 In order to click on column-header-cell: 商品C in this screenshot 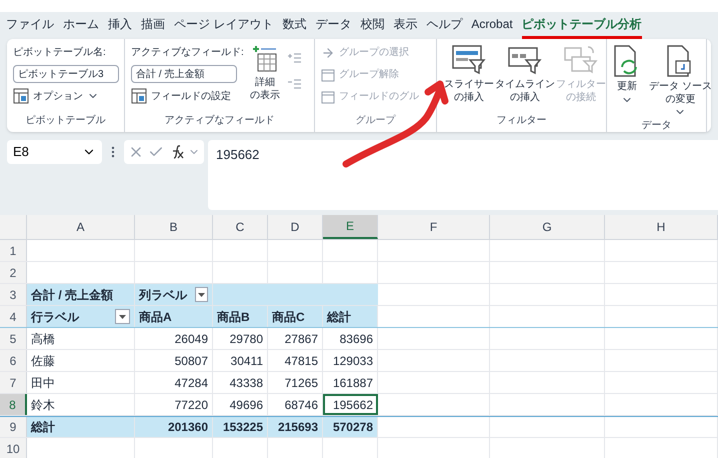, I will do `click(295, 316)`.